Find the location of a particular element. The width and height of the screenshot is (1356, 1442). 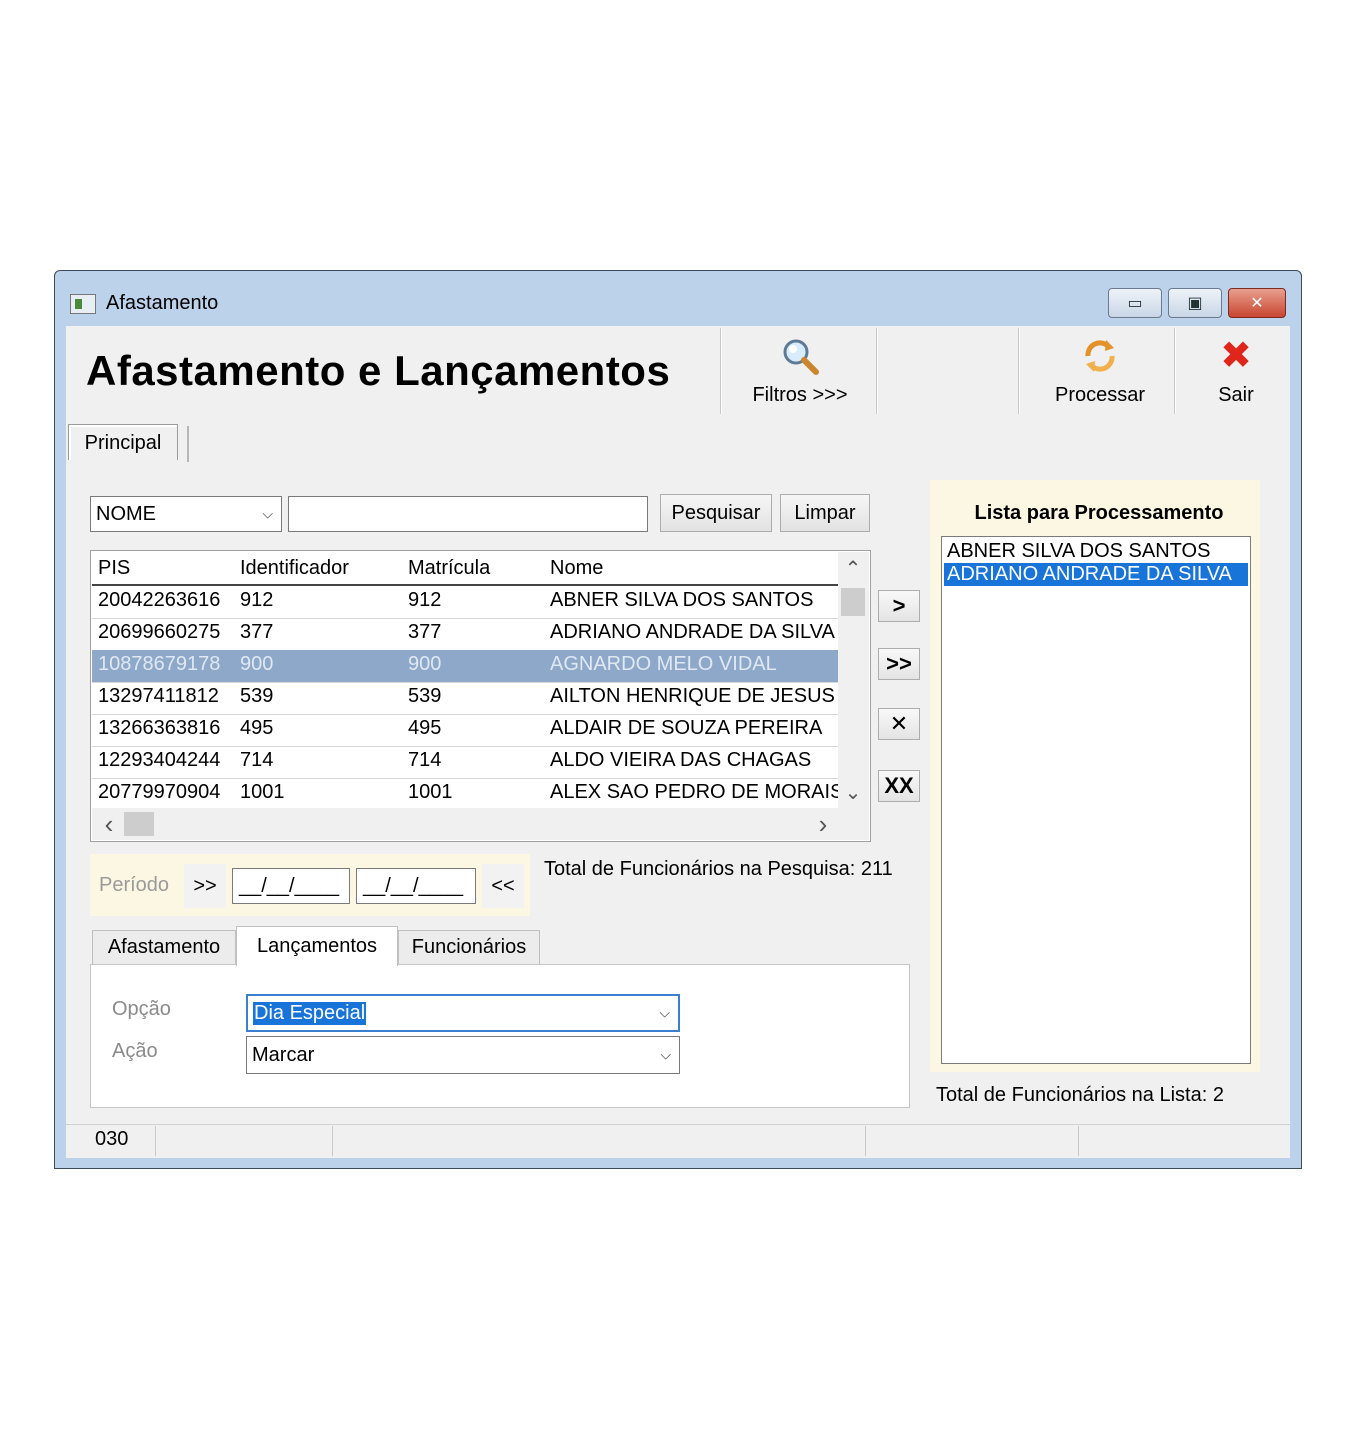

scroll-left-arrow-icon: ‹ is located at coordinates (109, 824).